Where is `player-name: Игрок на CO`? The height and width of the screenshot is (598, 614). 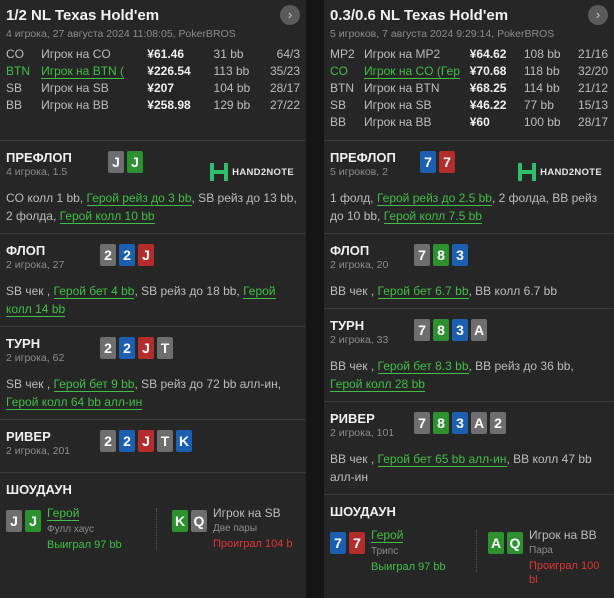
player-name: Игрок на CO is located at coordinates (94, 53).